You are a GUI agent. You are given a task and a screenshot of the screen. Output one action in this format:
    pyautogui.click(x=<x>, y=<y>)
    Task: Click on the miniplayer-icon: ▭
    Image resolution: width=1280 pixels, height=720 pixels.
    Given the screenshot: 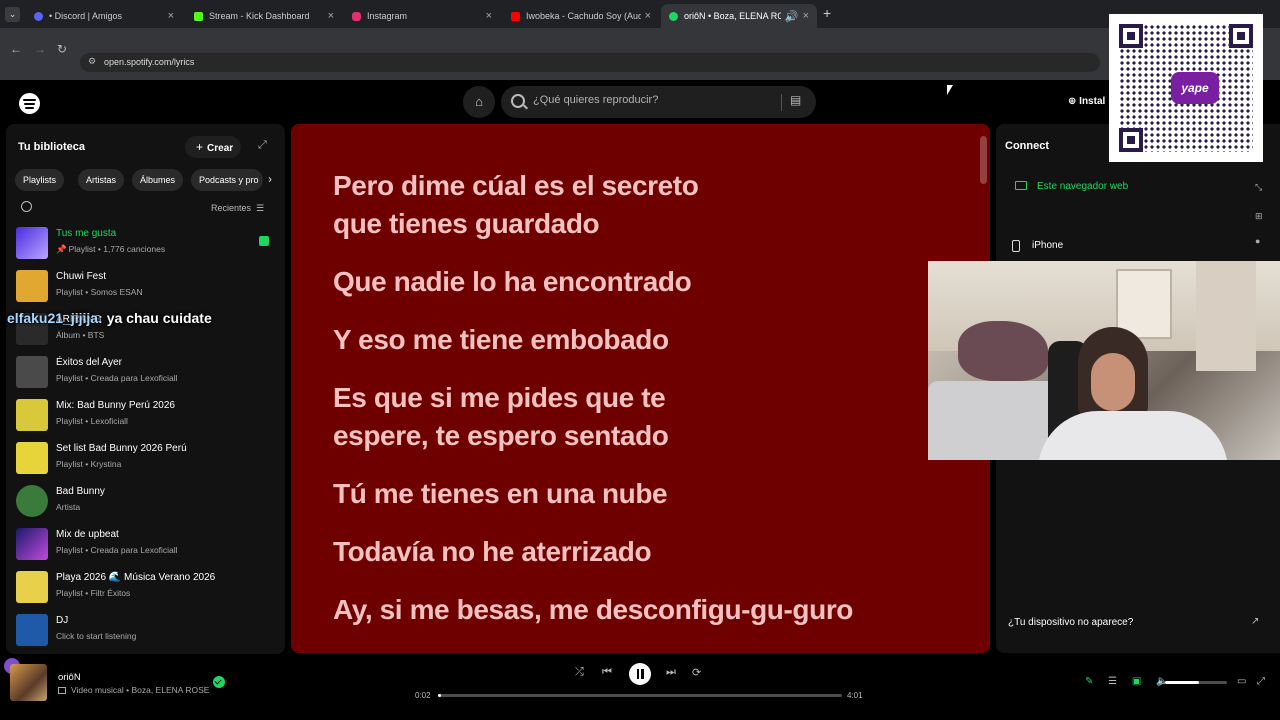 What is the action you would take?
    pyautogui.click(x=1241, y=681)
    